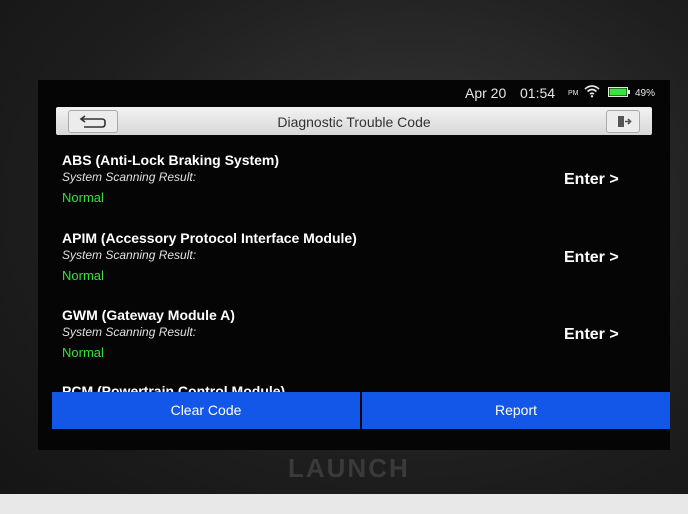  What do you see at coordinates (619, 92) in the screenshot?
I see `battery-icon` at bounding box center [619, 92].